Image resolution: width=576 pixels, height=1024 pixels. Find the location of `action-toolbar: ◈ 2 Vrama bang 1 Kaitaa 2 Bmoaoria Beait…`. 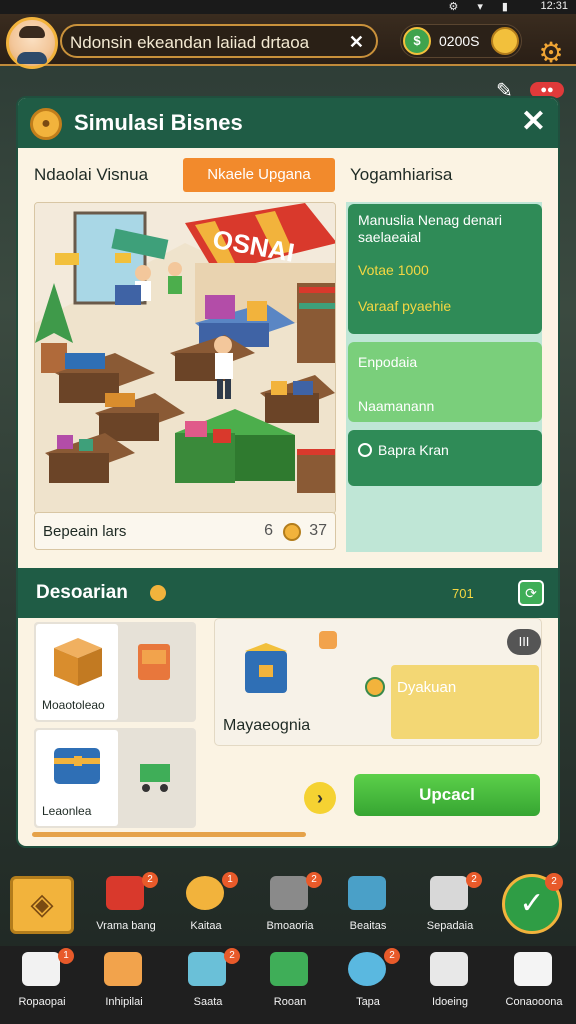

action-toolbar: ◈ 2 Vrama bang 1 Kaitaa 2 Bmoaoria Beait… is located at coordinates (288, 908).